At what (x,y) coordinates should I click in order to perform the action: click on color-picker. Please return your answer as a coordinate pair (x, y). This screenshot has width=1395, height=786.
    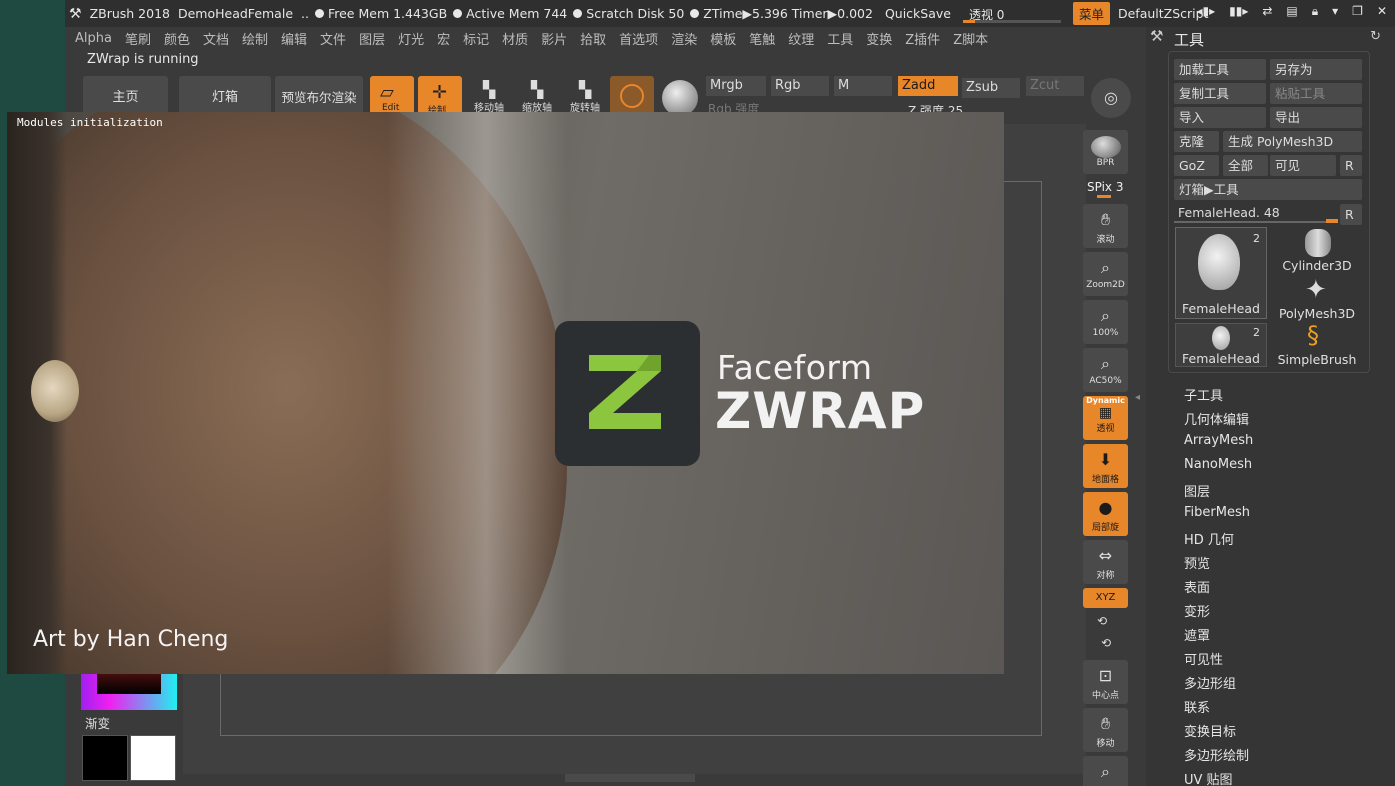
    Looking at the image, I should click on (129, 691).